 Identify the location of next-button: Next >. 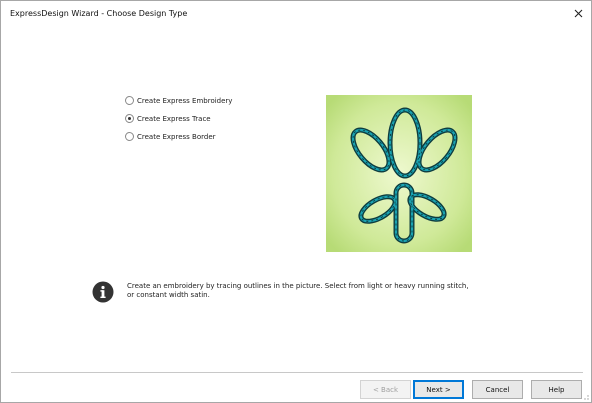
(438, 389).